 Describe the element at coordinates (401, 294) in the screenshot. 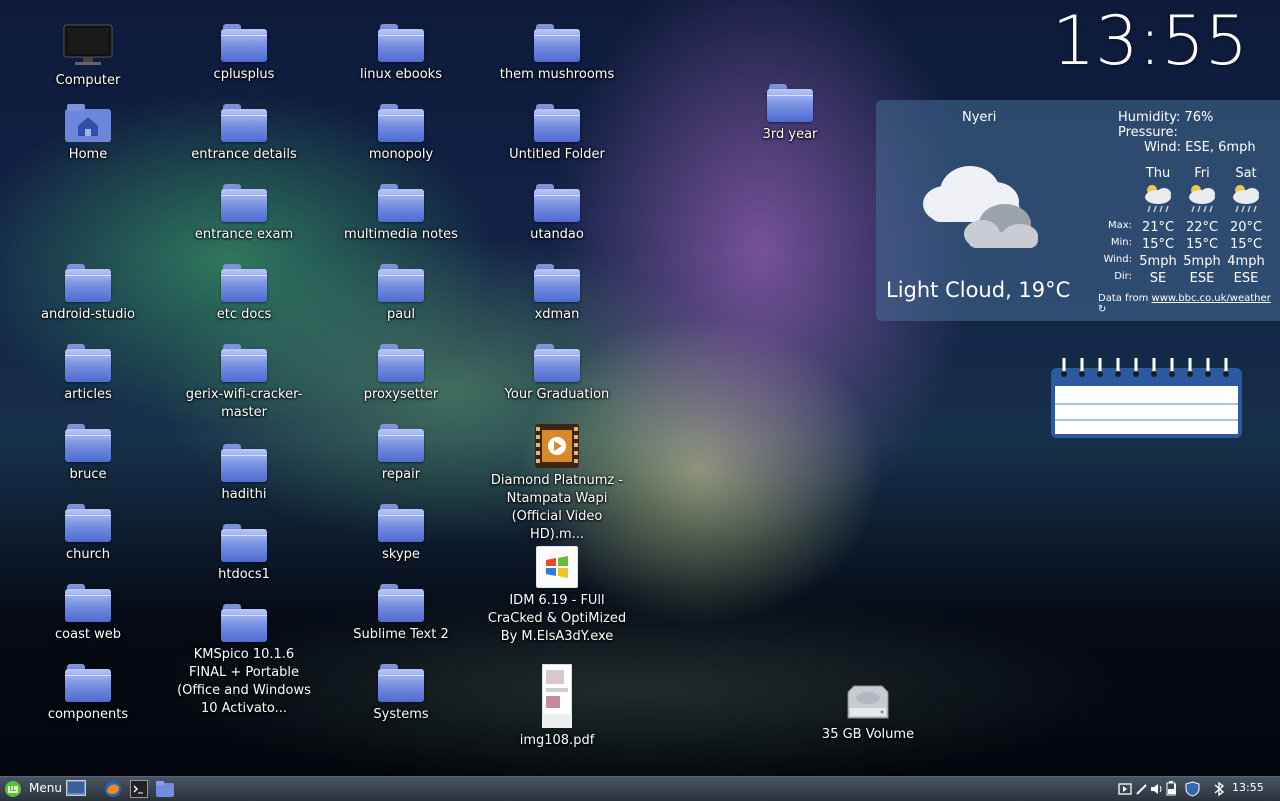

I see `desktop-icon-paul: paul` at that location.